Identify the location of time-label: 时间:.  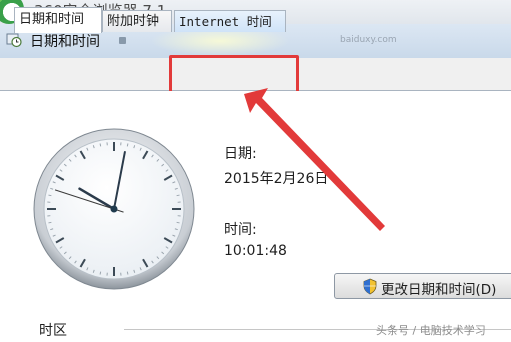
(240, 230).